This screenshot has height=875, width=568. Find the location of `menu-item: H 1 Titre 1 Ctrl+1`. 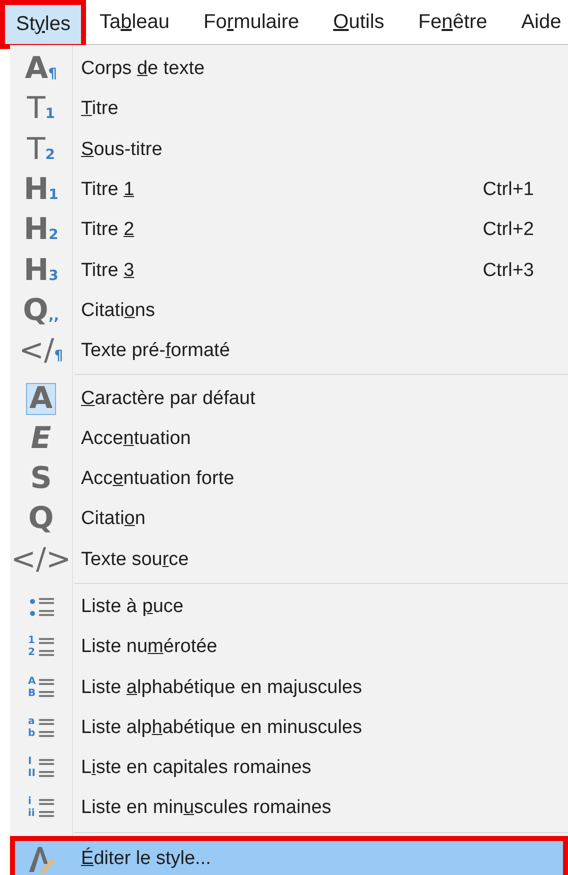

menu-item: H 1 Titre 1 Ctrl+1 is located at coordinates (289, 190).